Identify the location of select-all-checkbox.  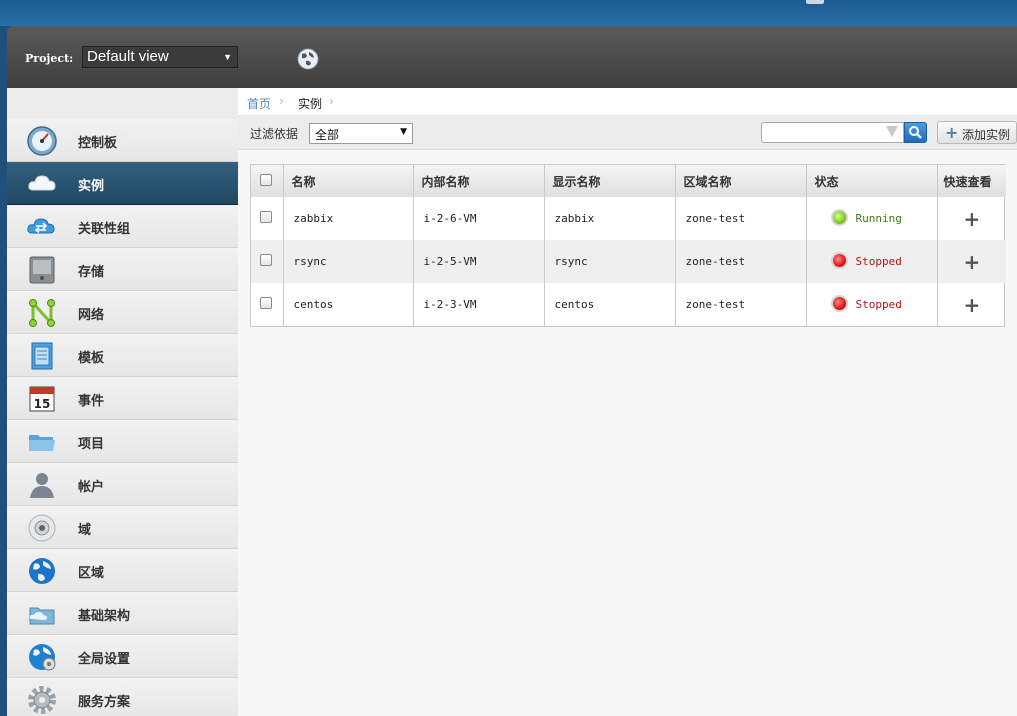
(266, 179).